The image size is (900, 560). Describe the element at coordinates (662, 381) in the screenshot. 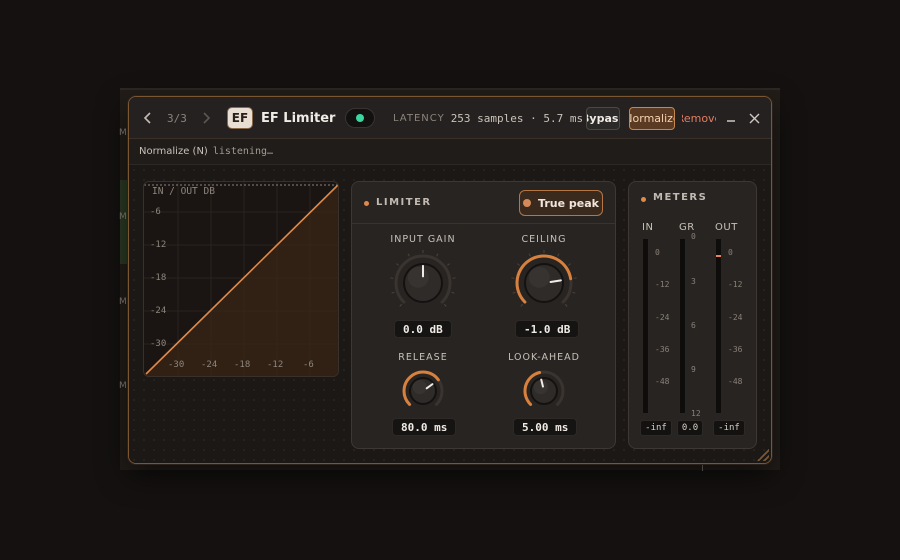

I see `meter-in-tick: -48` at that location.